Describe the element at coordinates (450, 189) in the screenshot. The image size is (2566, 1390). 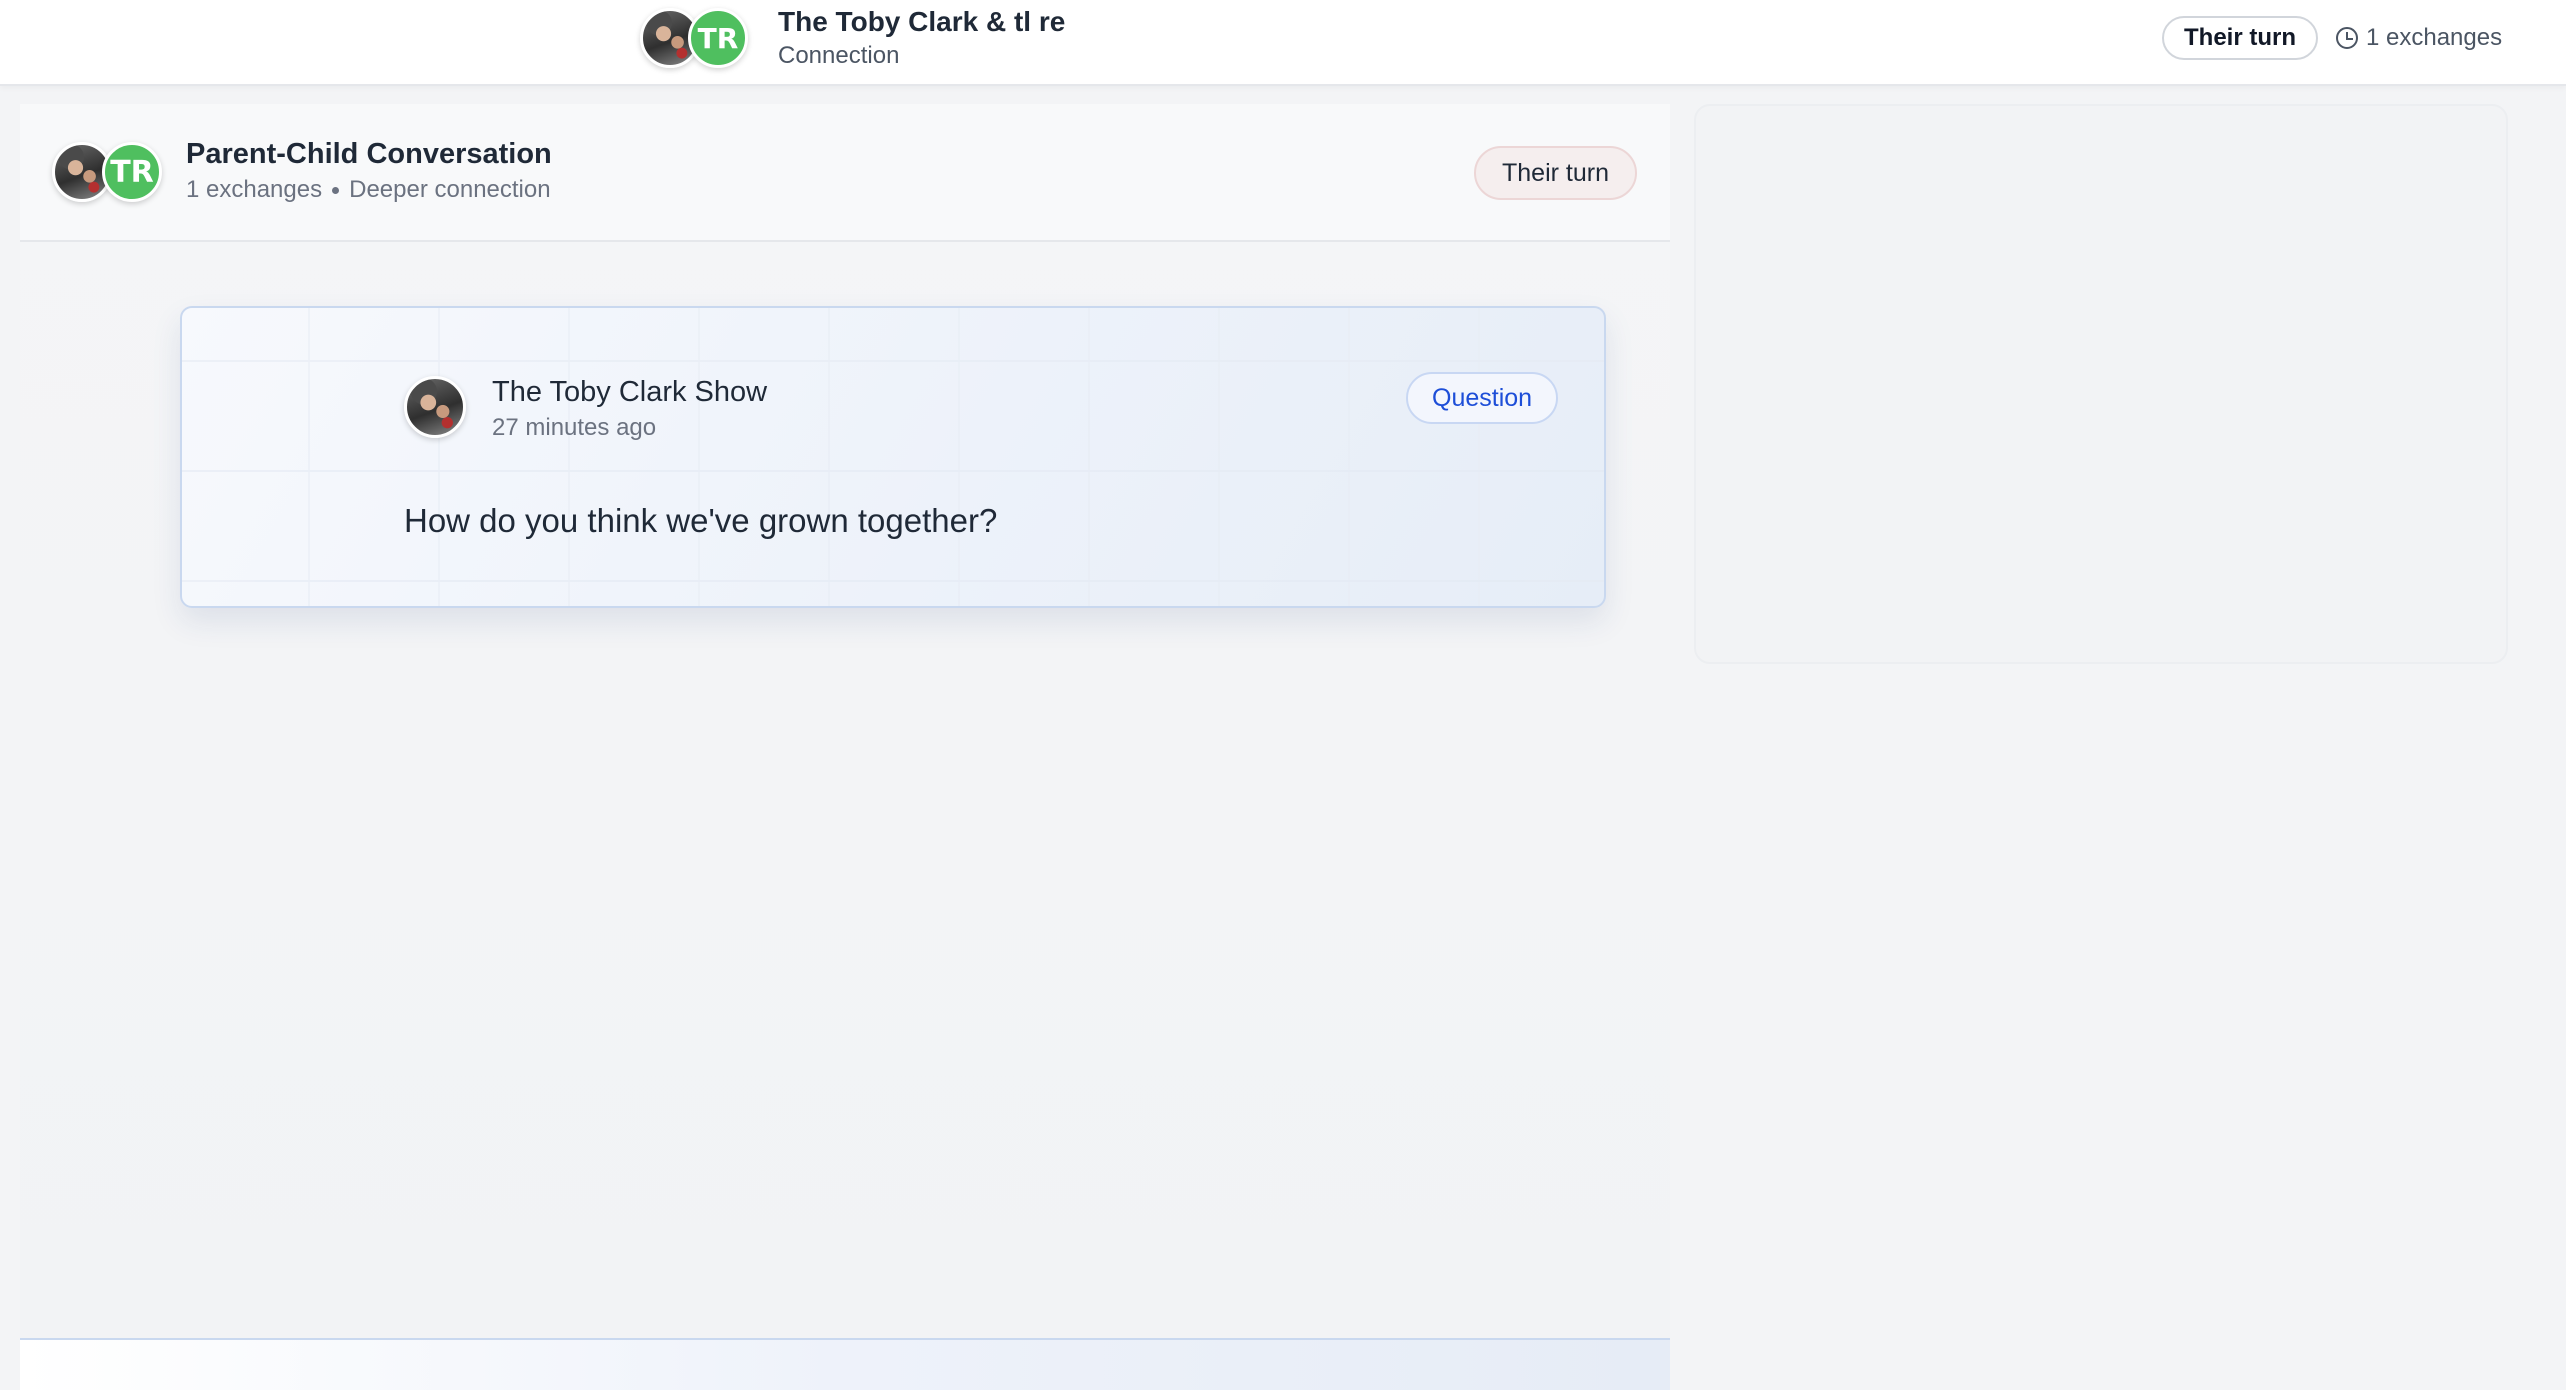
I see `conversation-type: Deeper connection` at that location.